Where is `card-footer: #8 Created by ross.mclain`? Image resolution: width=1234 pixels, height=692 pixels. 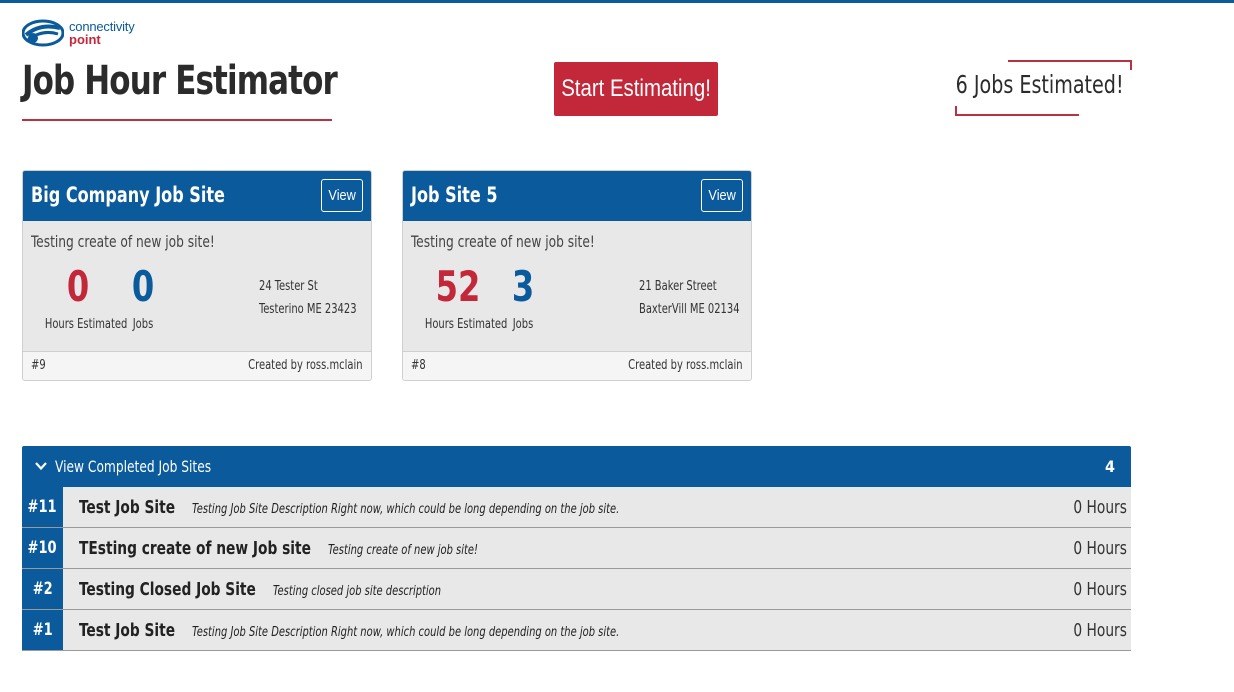 card-footer: #8 Created by ross.mclain is located at coordinates (577, 365).